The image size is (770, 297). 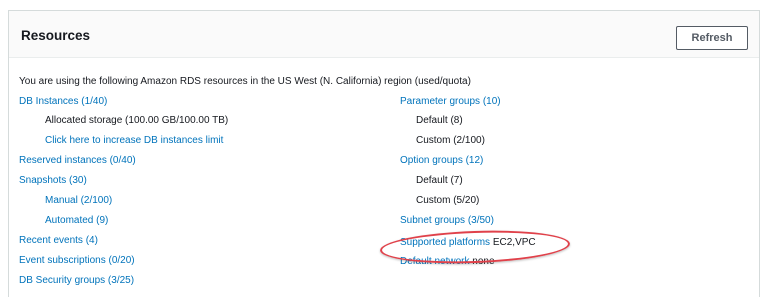 What do you see at coordinates (448, 200) in the screenshot?
I see `option-groups-custom: Custom (5/20)` at bounding box center [448, 200].